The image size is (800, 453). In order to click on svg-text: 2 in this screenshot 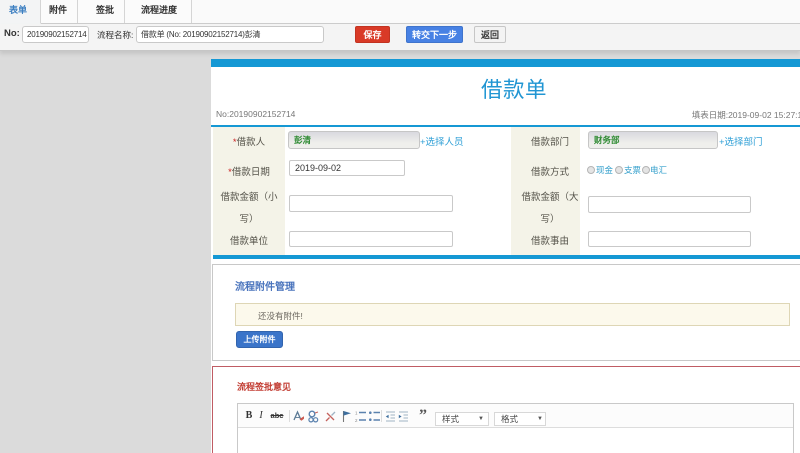, I will do `click(356, 420)`.